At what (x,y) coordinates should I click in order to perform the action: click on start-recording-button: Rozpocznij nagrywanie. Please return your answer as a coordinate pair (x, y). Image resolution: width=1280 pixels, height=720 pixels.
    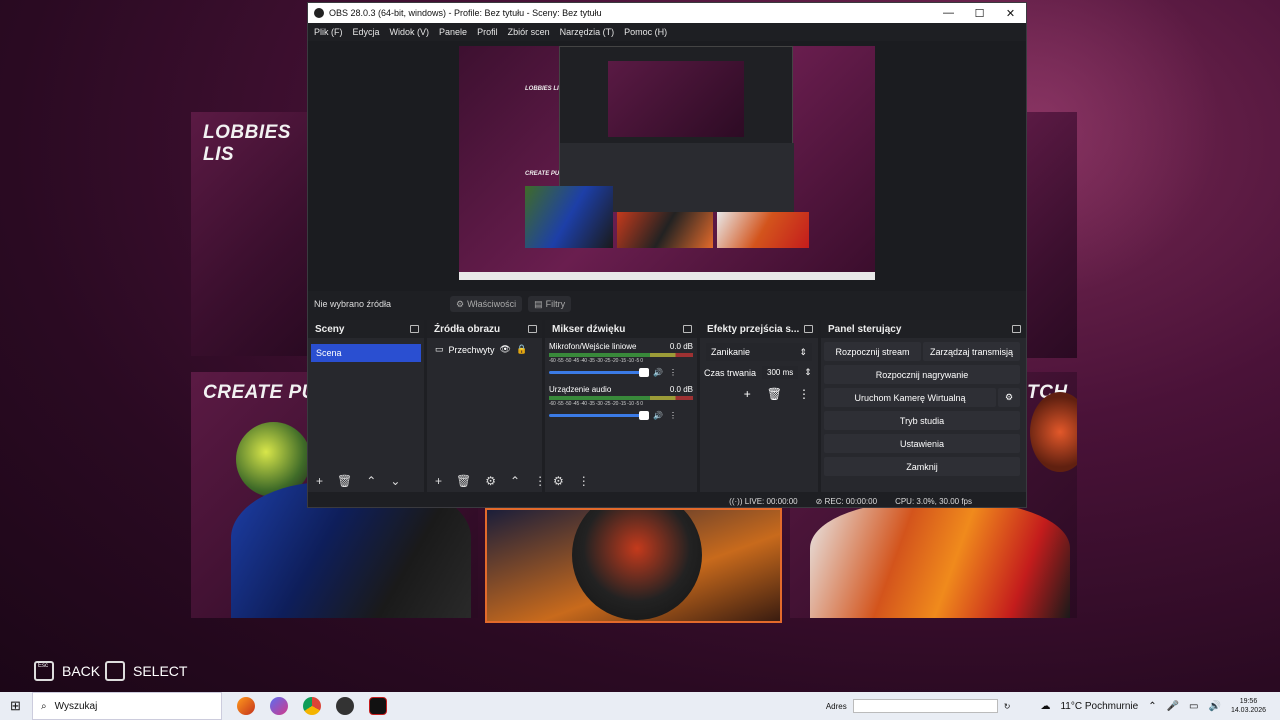
    Looking at the image, I should click on (922, 374).